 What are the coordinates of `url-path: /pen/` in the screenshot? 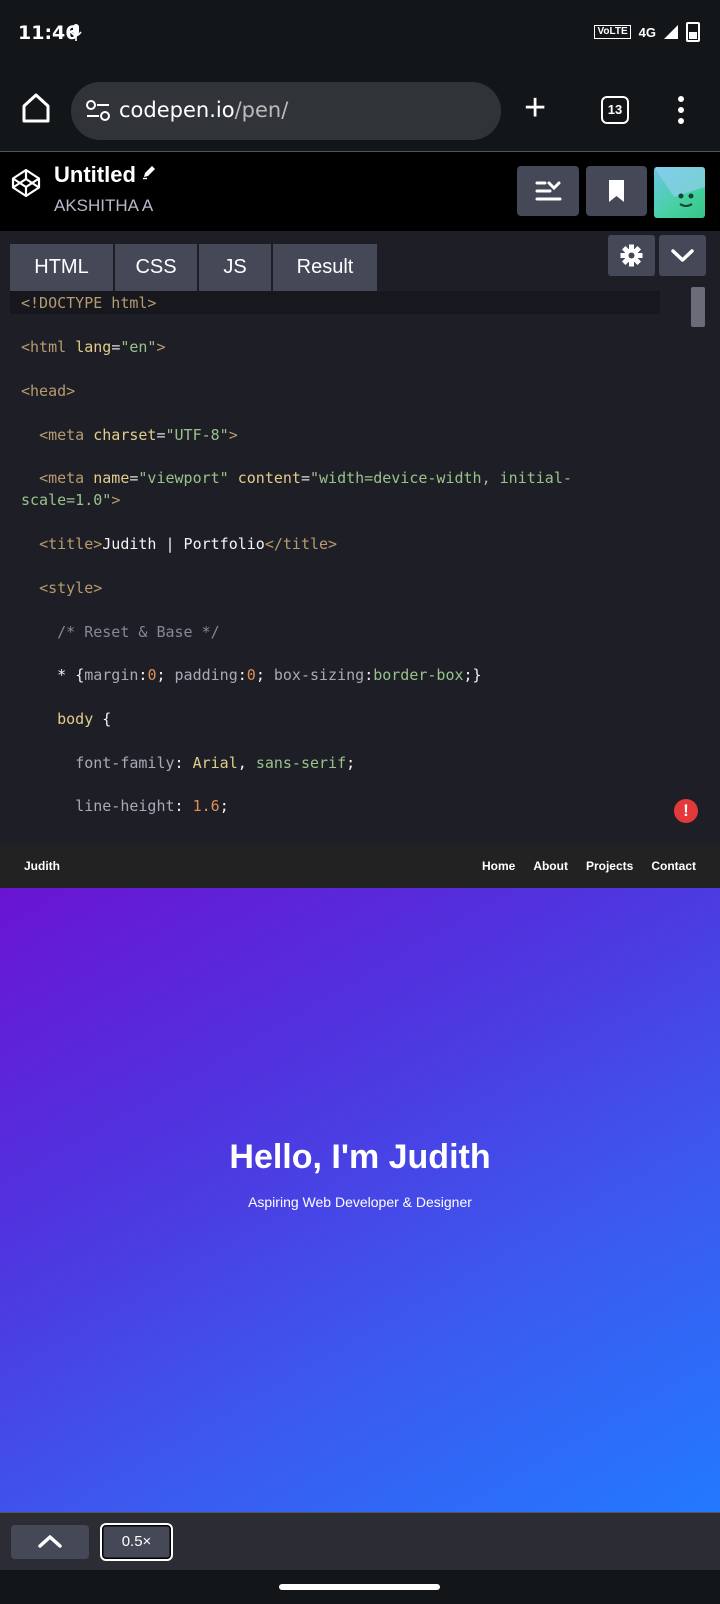 It's located at (261, 110).